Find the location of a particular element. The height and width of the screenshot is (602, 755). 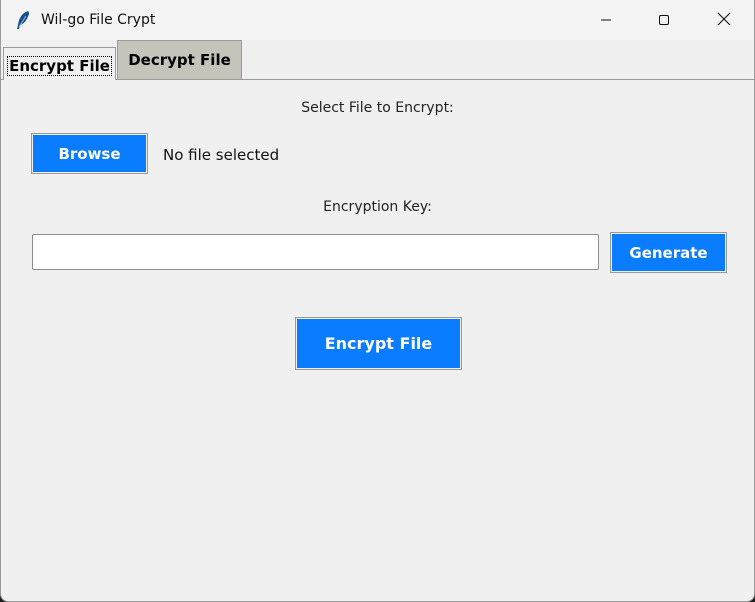

title-bar: Wil-go File Crypt is located at coordinates (377, 20).